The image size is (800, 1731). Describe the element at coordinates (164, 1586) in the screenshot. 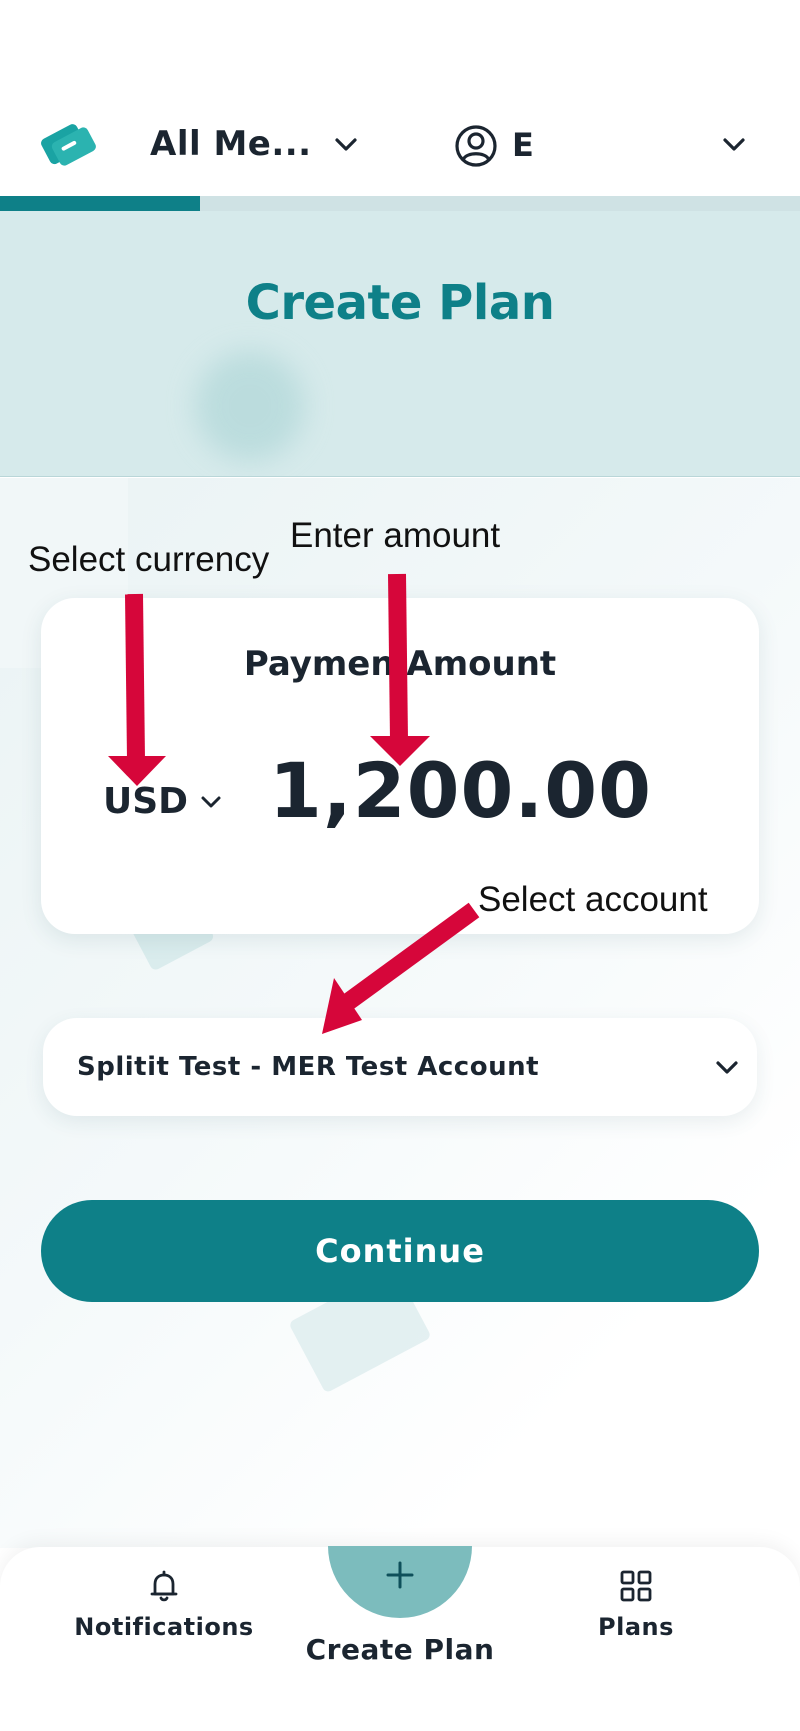

I see `bell-icon` at that location.